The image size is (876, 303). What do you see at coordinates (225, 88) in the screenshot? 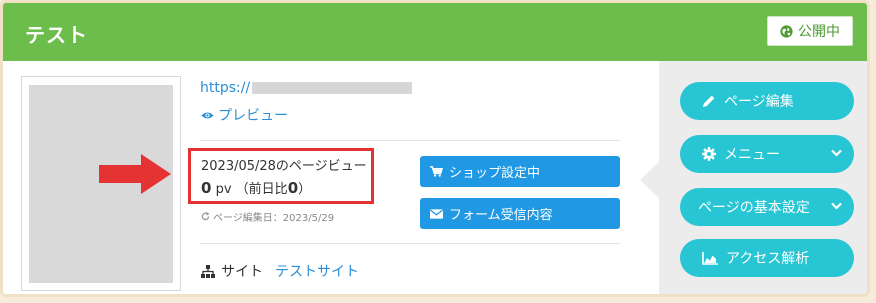
I see `page-url-text: https://` at bounding box center [225, 88].